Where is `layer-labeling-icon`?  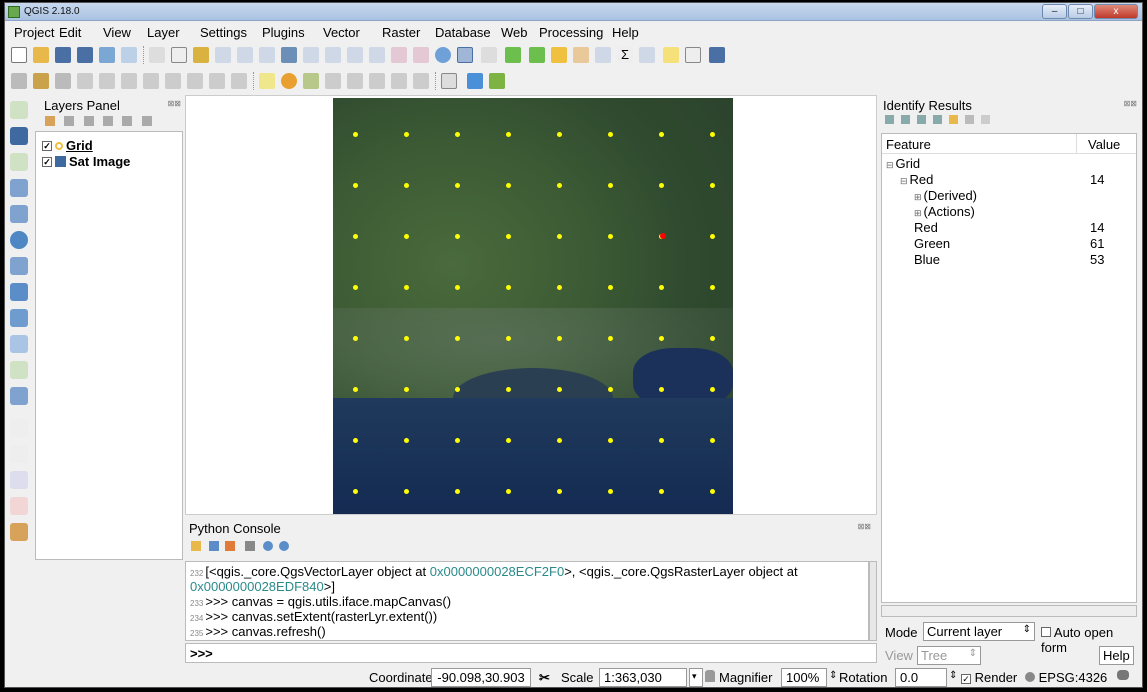 layer-labeling-icon is located at coordinates (267, 81).